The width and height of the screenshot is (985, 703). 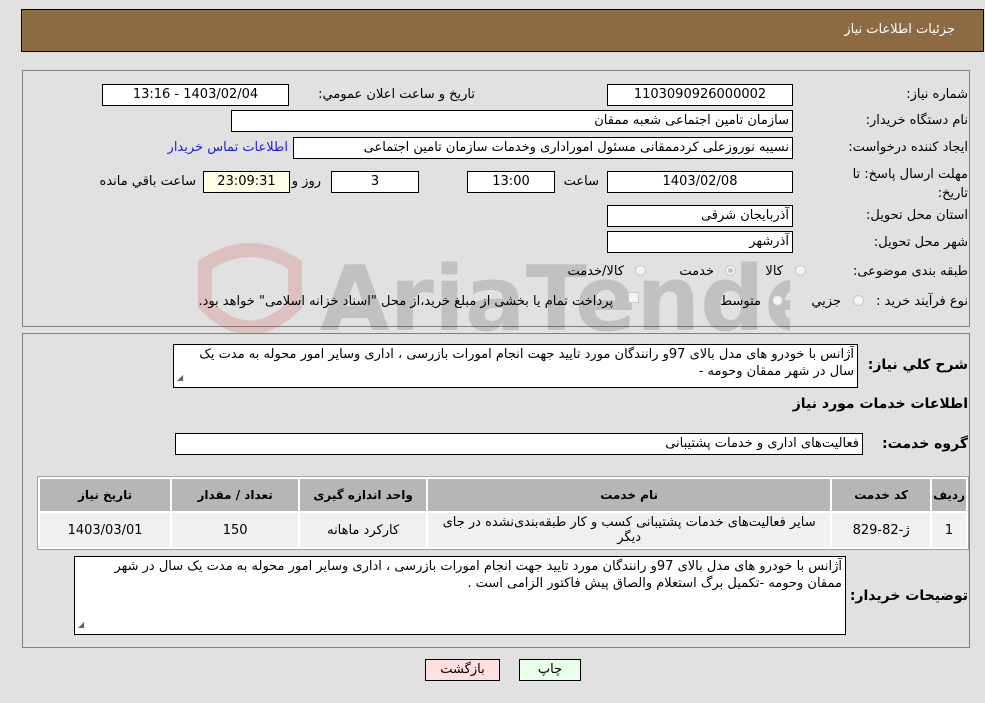 I want to click on purchase-type-radio-minor, so click(x=858, y=300).